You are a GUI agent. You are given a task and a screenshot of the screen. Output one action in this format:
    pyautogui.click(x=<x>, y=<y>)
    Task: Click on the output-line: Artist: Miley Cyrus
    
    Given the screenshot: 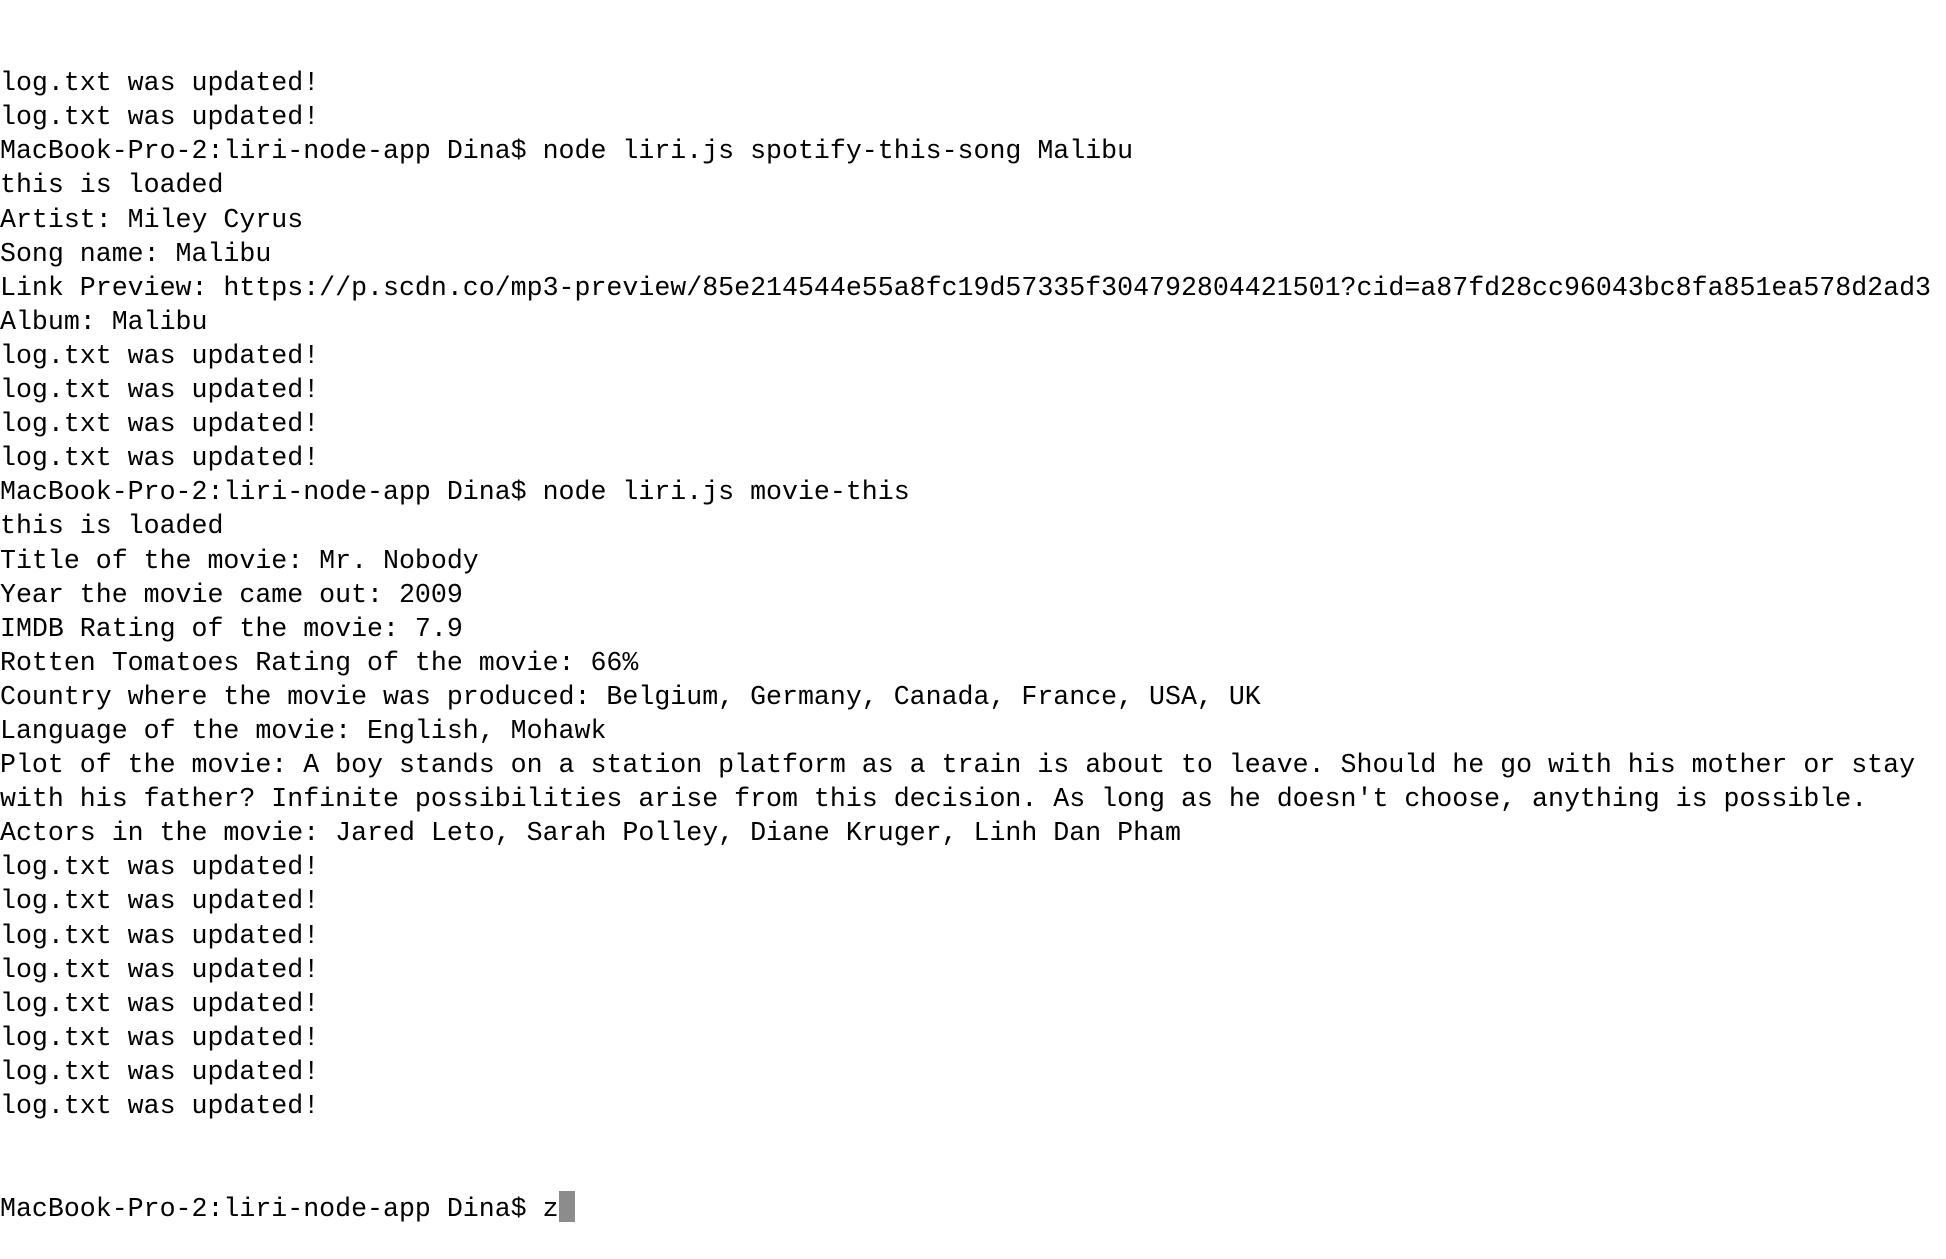 What is the action you would take?
    pyautogui.click(x=152, y=219)
    